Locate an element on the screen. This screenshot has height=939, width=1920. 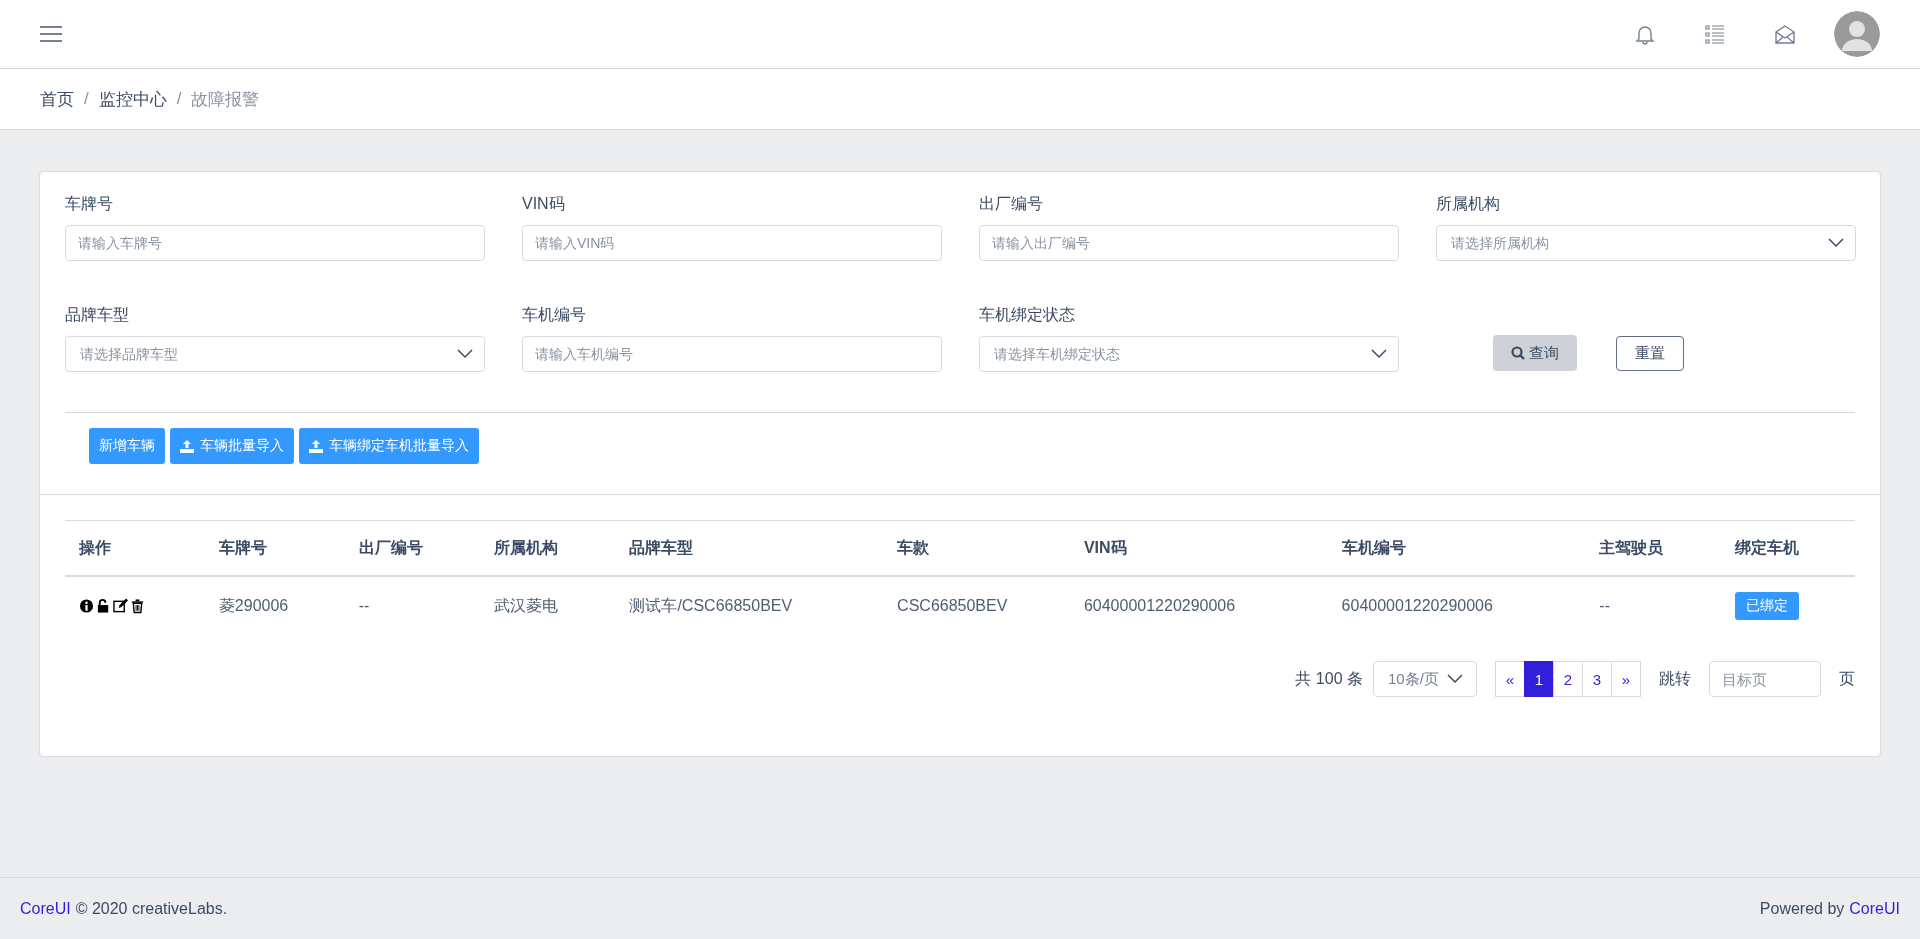
bell-icon is located at coordinates (1645, 34).